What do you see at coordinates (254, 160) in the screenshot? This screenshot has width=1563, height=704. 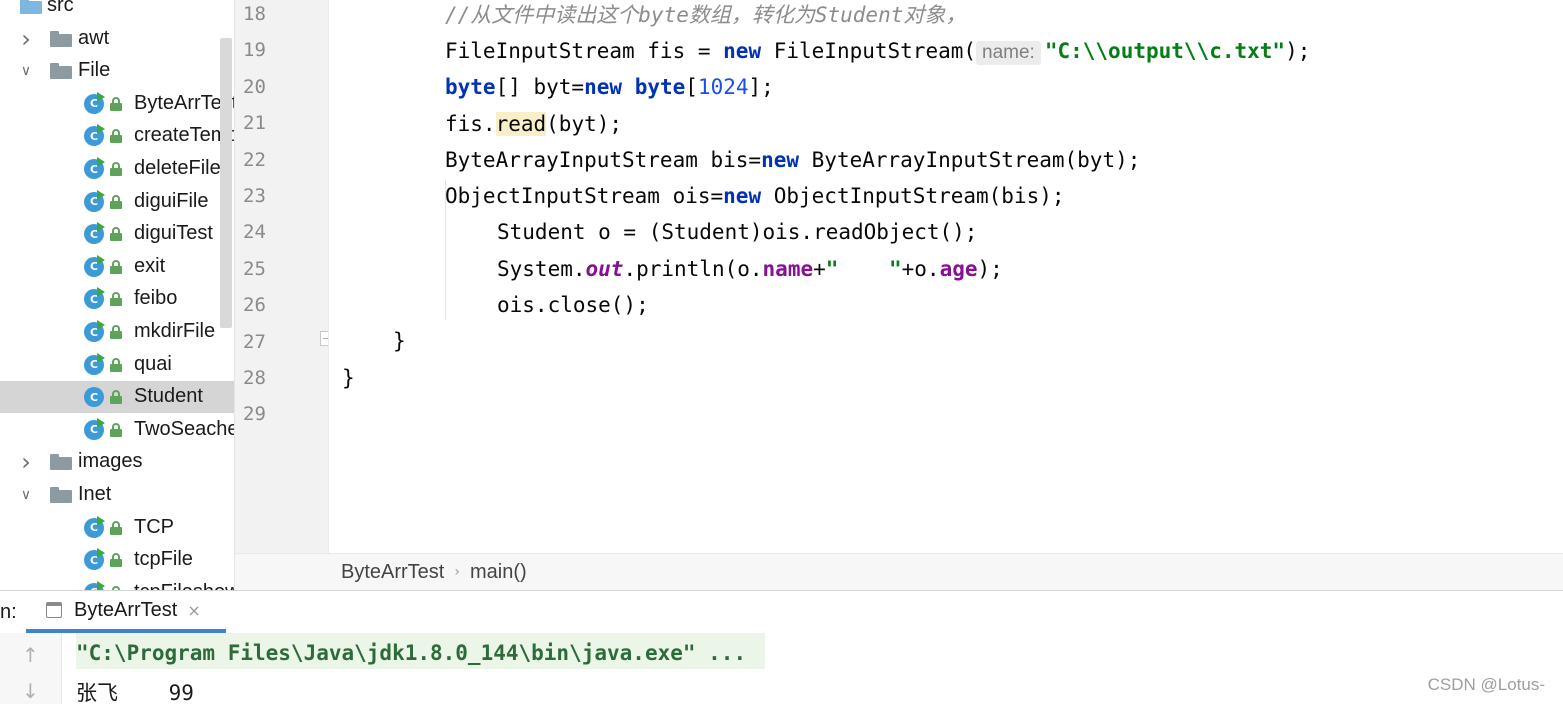 I see `line-number: 22` at bounding box center [254, 160].